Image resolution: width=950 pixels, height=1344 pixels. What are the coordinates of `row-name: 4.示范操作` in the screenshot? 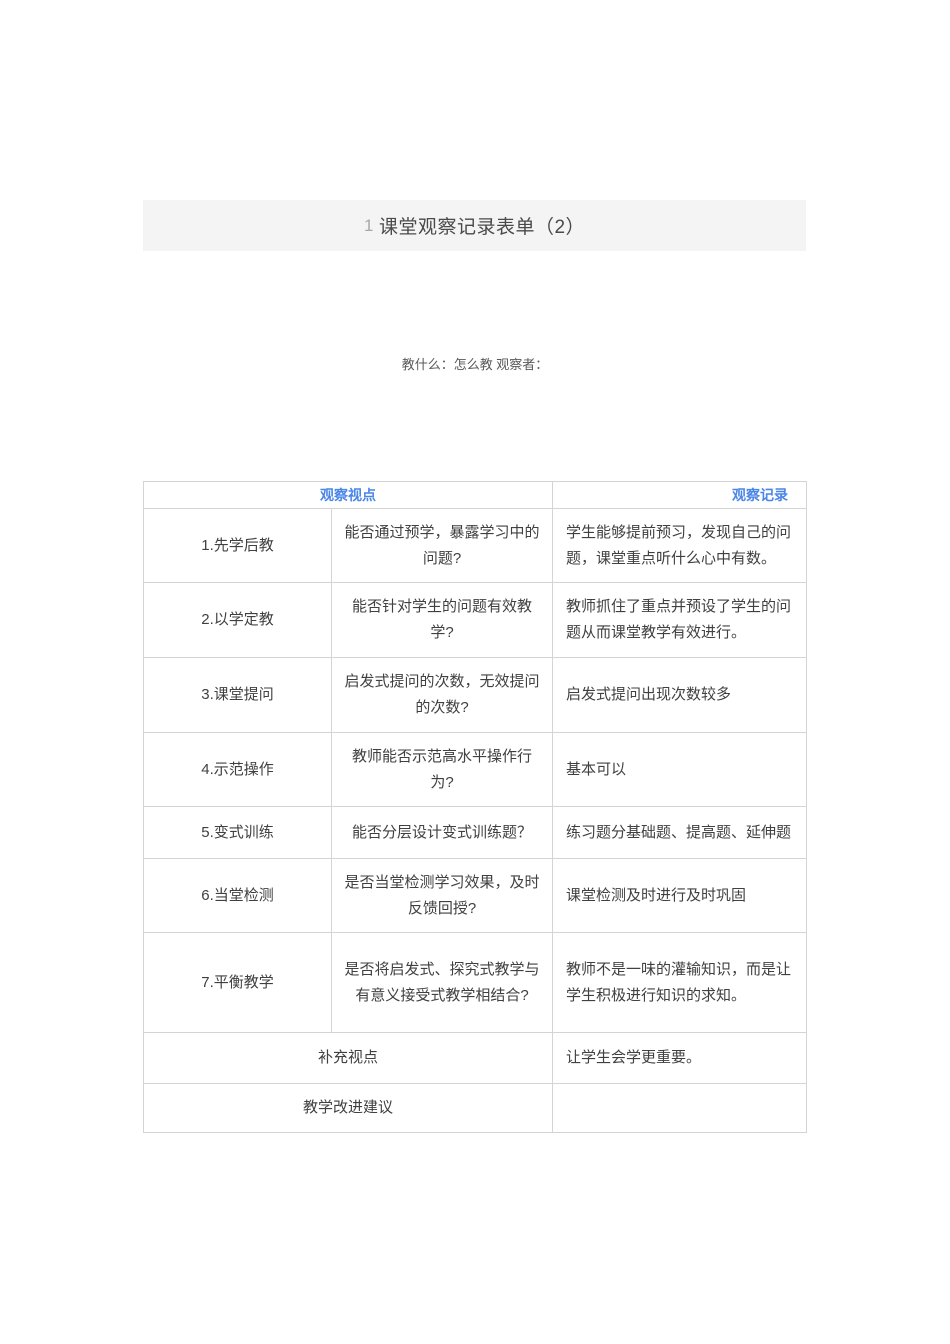 It's located at (237, 769).